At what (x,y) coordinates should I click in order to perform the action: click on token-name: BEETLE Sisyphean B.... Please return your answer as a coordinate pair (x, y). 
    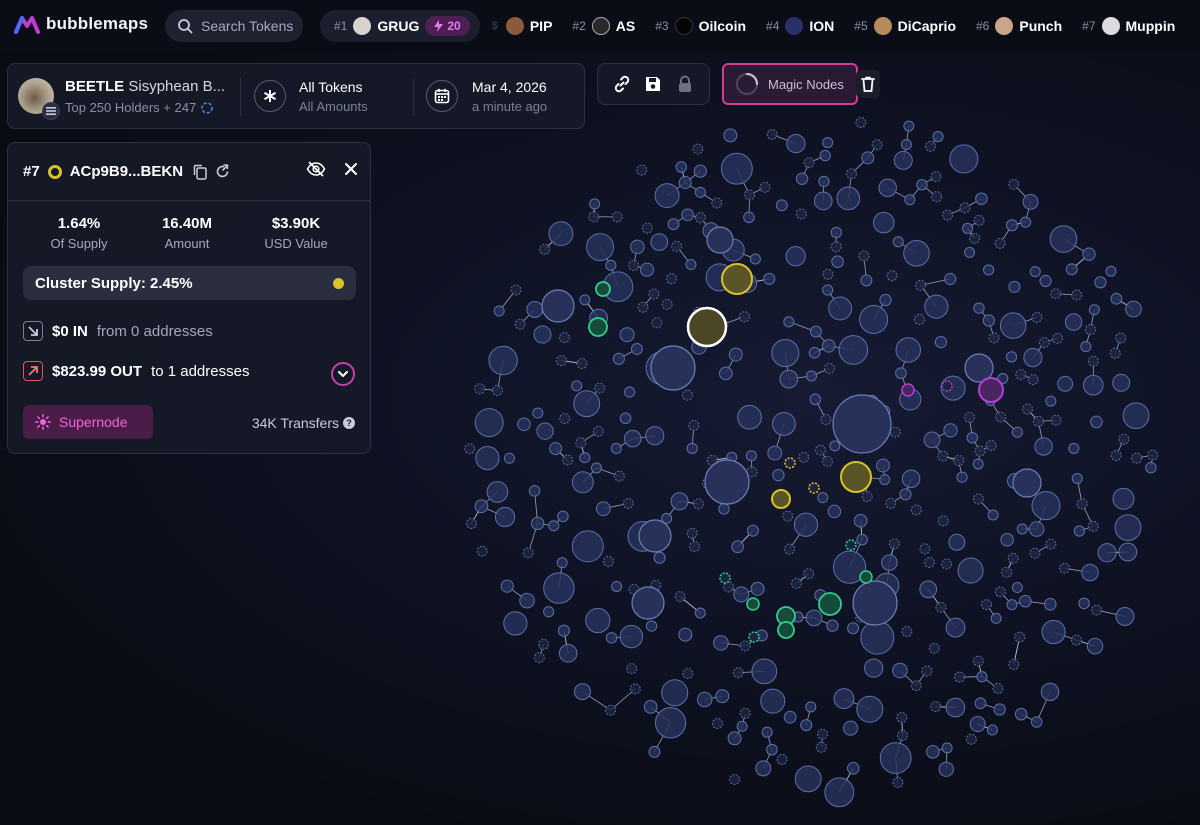
    Looking at the image, I should click on (150, 86).